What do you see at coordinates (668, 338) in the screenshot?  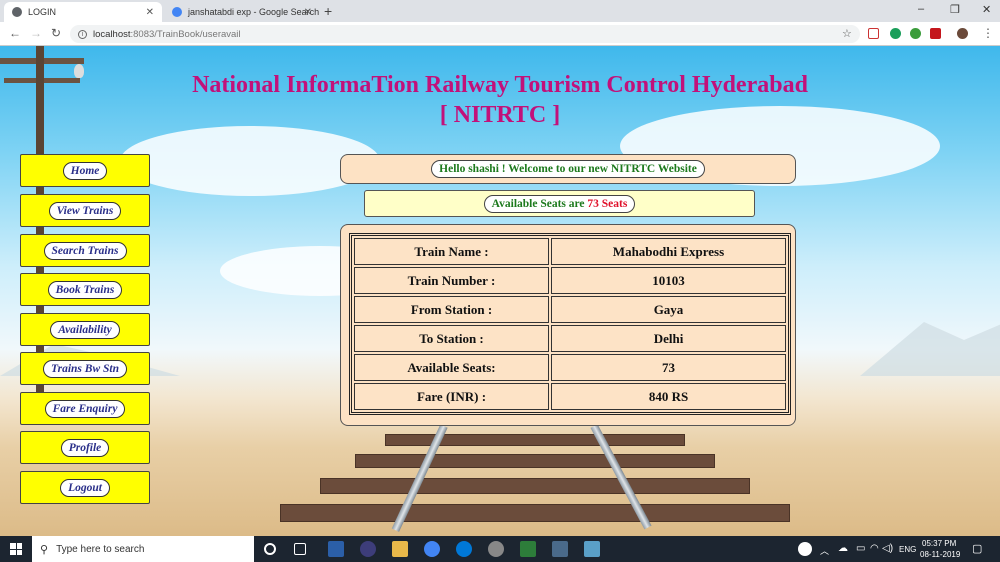 I see `row-value: Delhi` at bounding box center [668, 338].